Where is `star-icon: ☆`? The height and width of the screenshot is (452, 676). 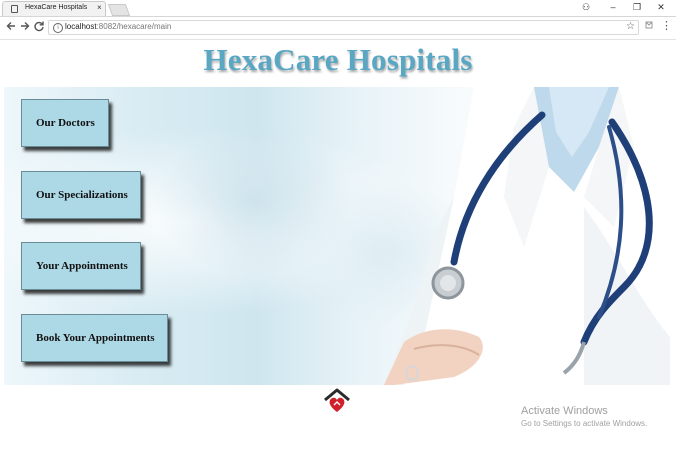
star-icon: ☆ is located at coordinates (630, 26).